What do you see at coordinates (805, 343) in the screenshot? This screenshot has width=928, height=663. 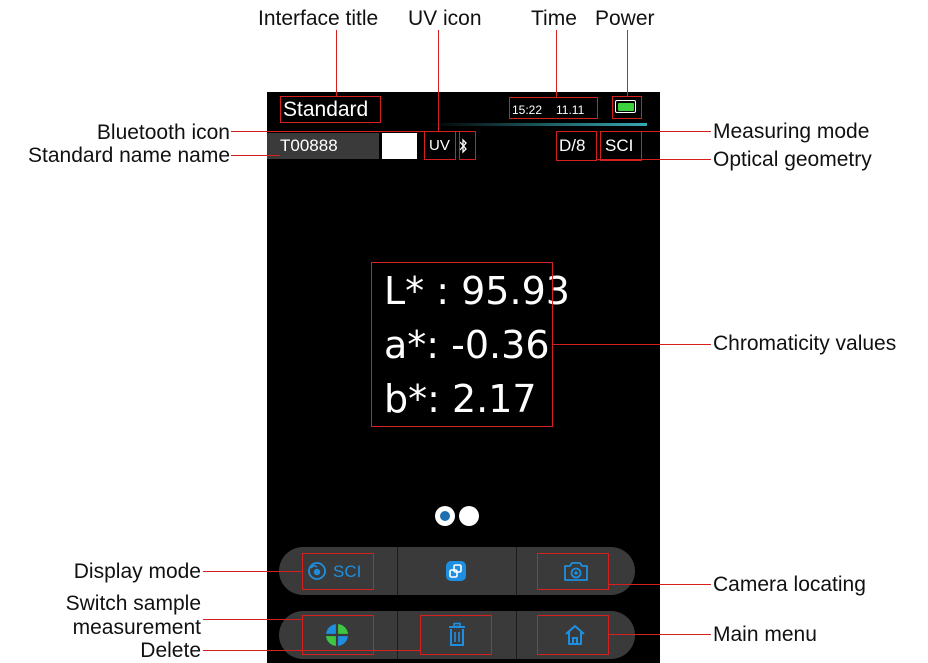 I see `label-chromaticity-values: Chromaticity values` at bounding box center [805, 343].